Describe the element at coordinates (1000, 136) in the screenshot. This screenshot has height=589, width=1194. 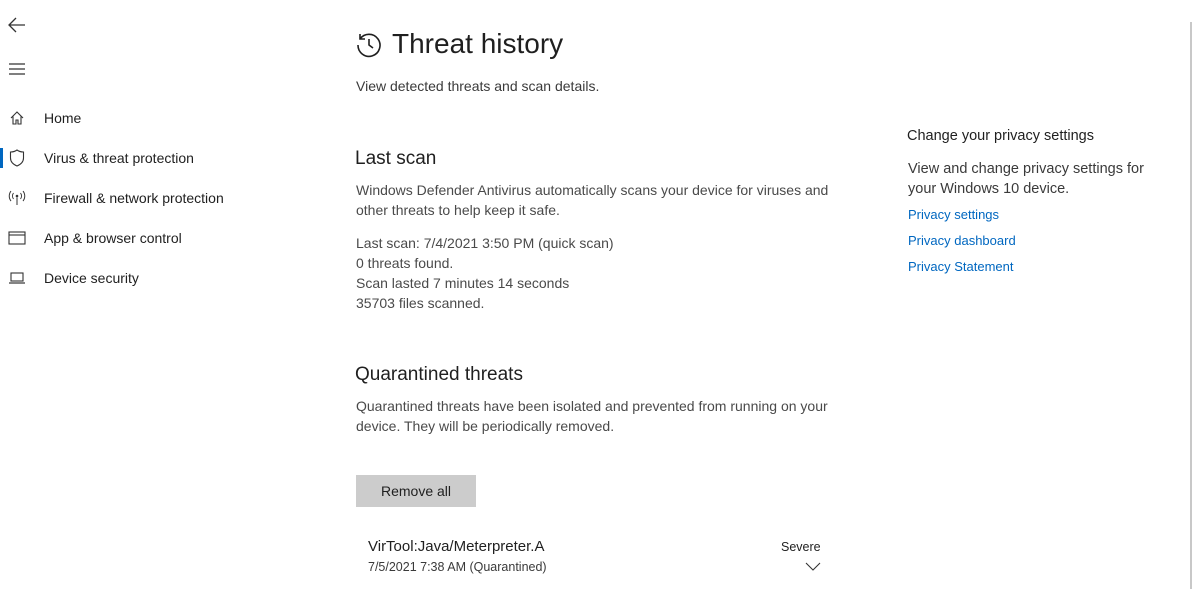
I see `privacy-heading: Change your privacy settings` at that location.